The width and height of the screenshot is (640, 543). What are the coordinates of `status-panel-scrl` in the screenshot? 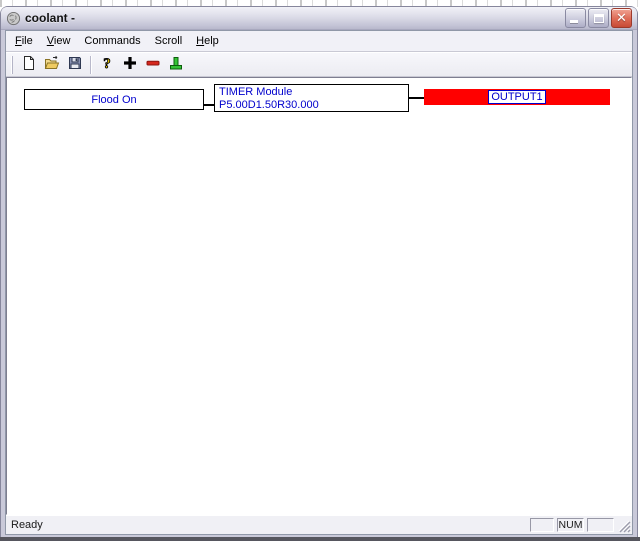 It's located at (600, 524).